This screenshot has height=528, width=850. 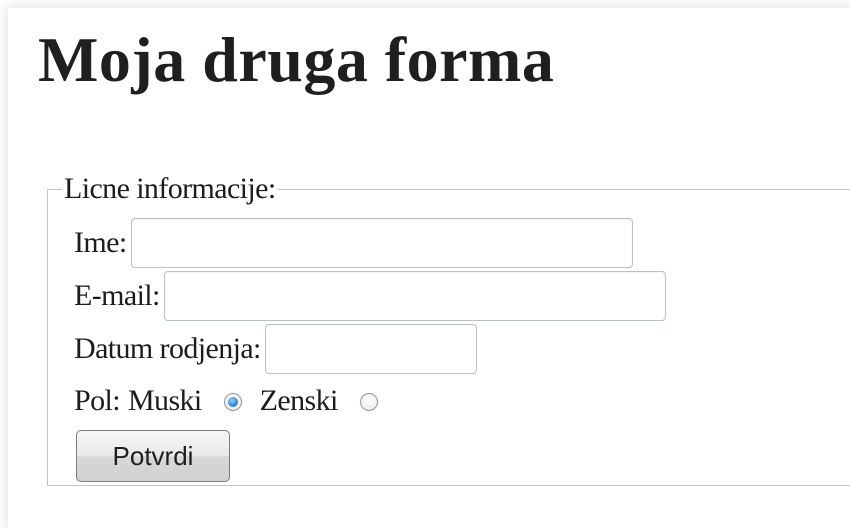 What do you see at coordinates (164, 400) in the screenshot?
I see `muski-label: Muski` at bounding box center [164, 400].